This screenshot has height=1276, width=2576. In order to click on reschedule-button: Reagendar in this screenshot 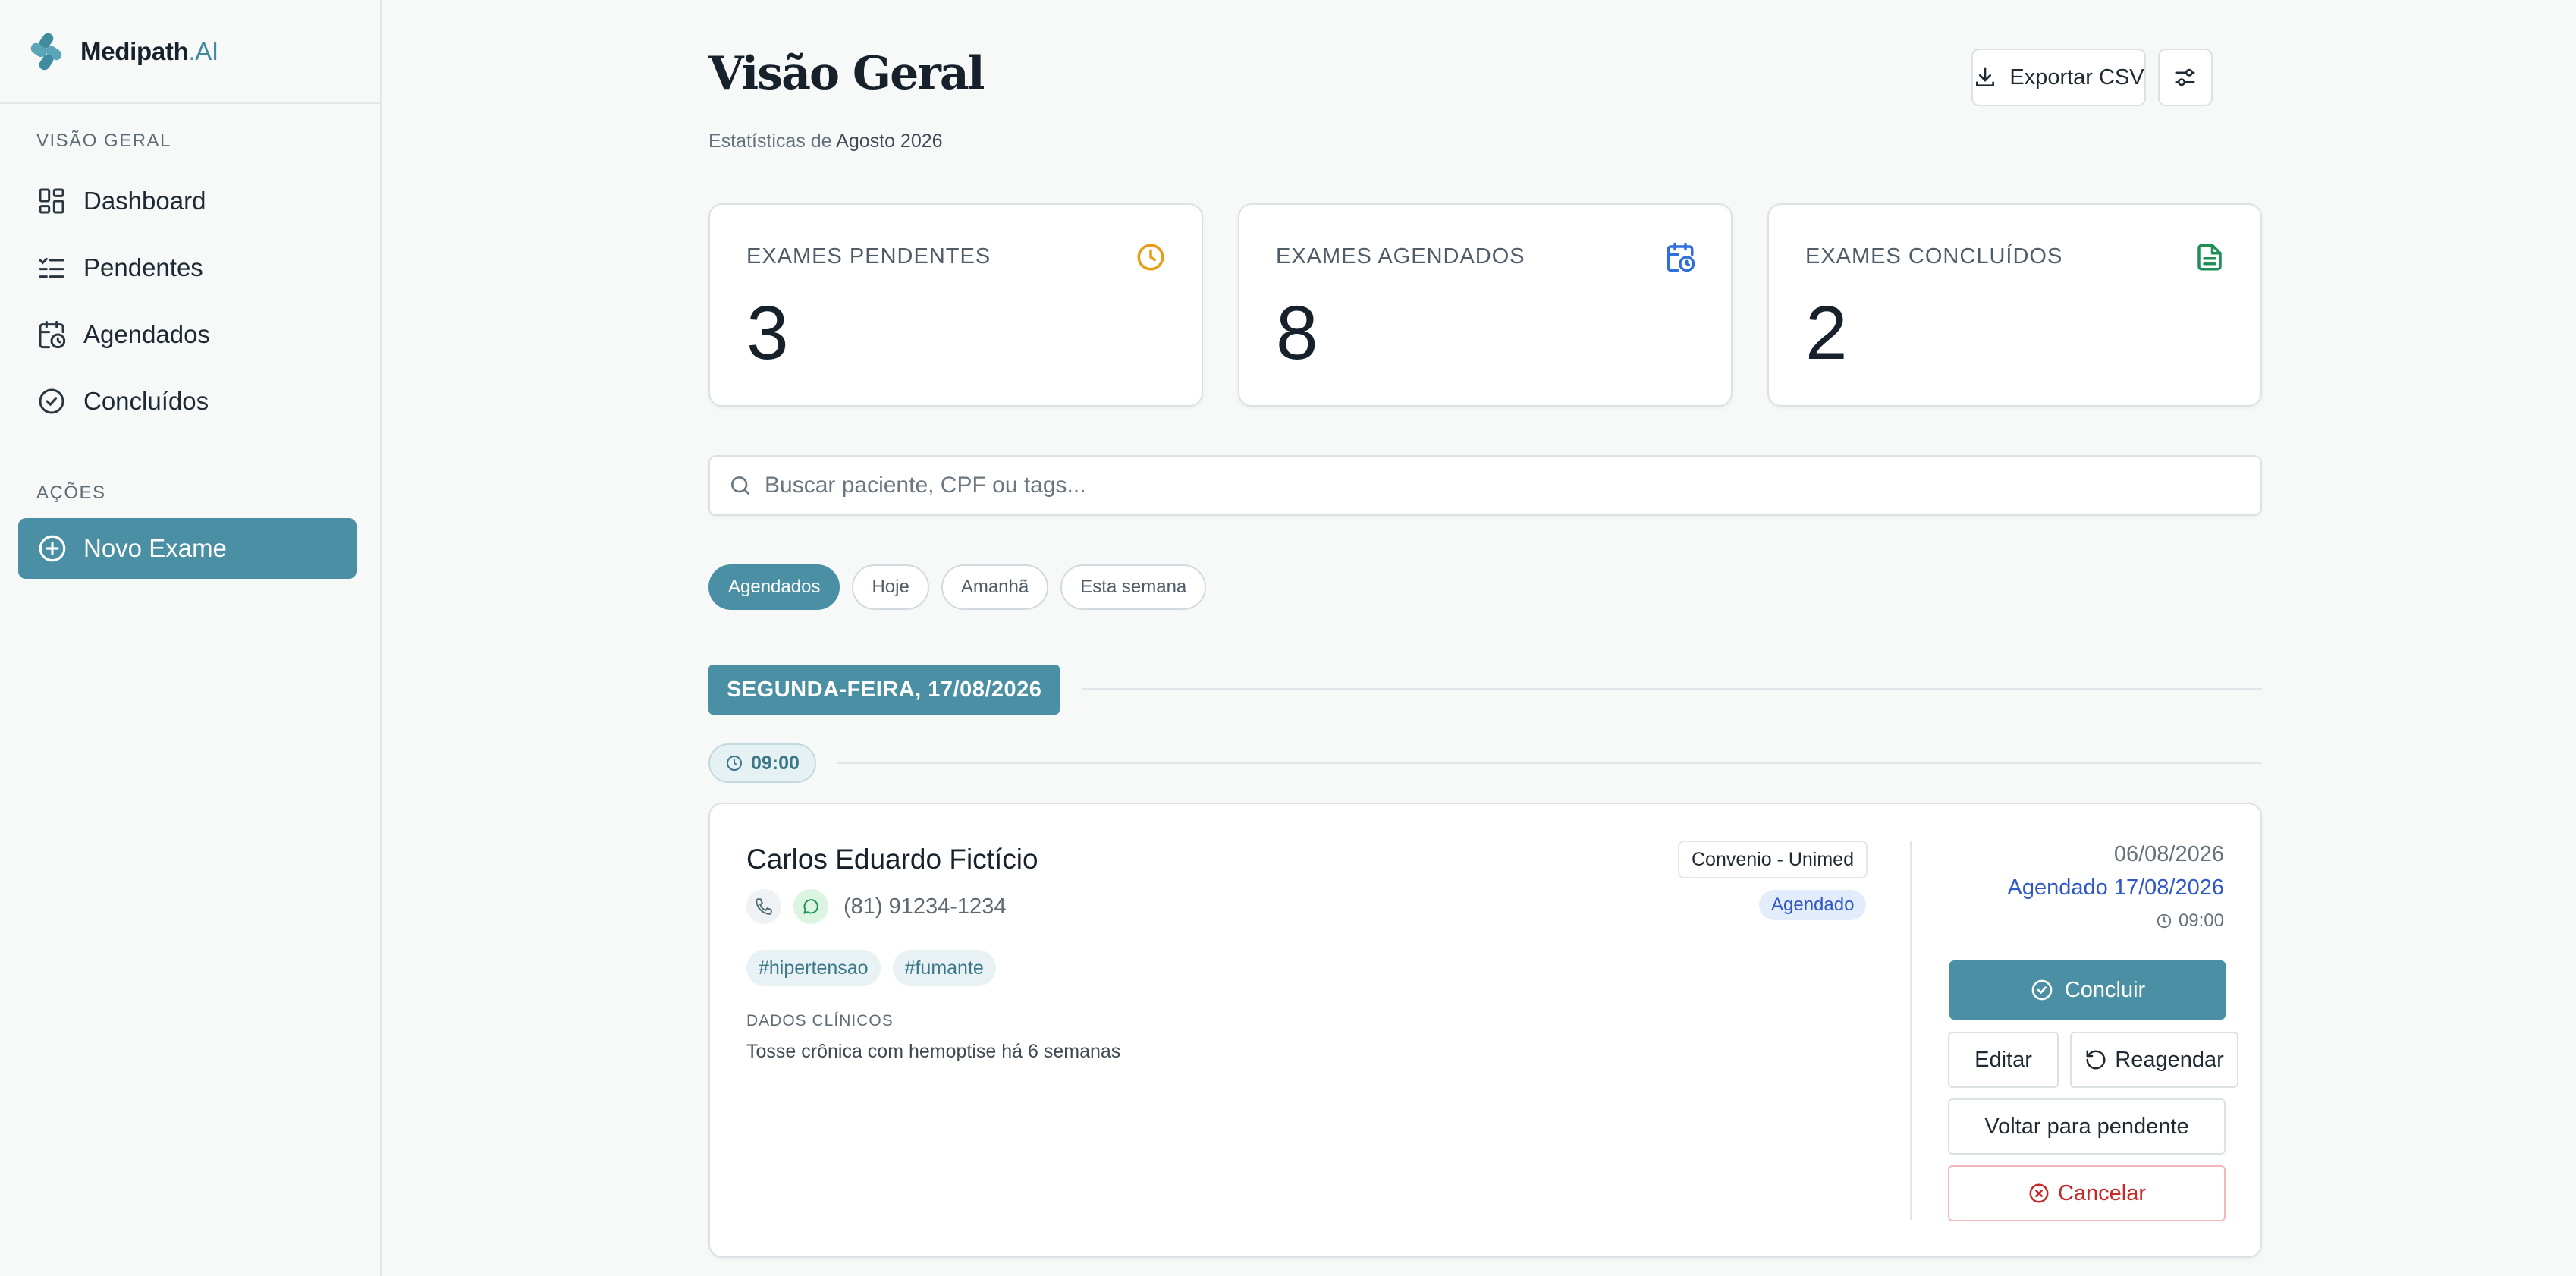, I will do `click(2154, 1060)`.